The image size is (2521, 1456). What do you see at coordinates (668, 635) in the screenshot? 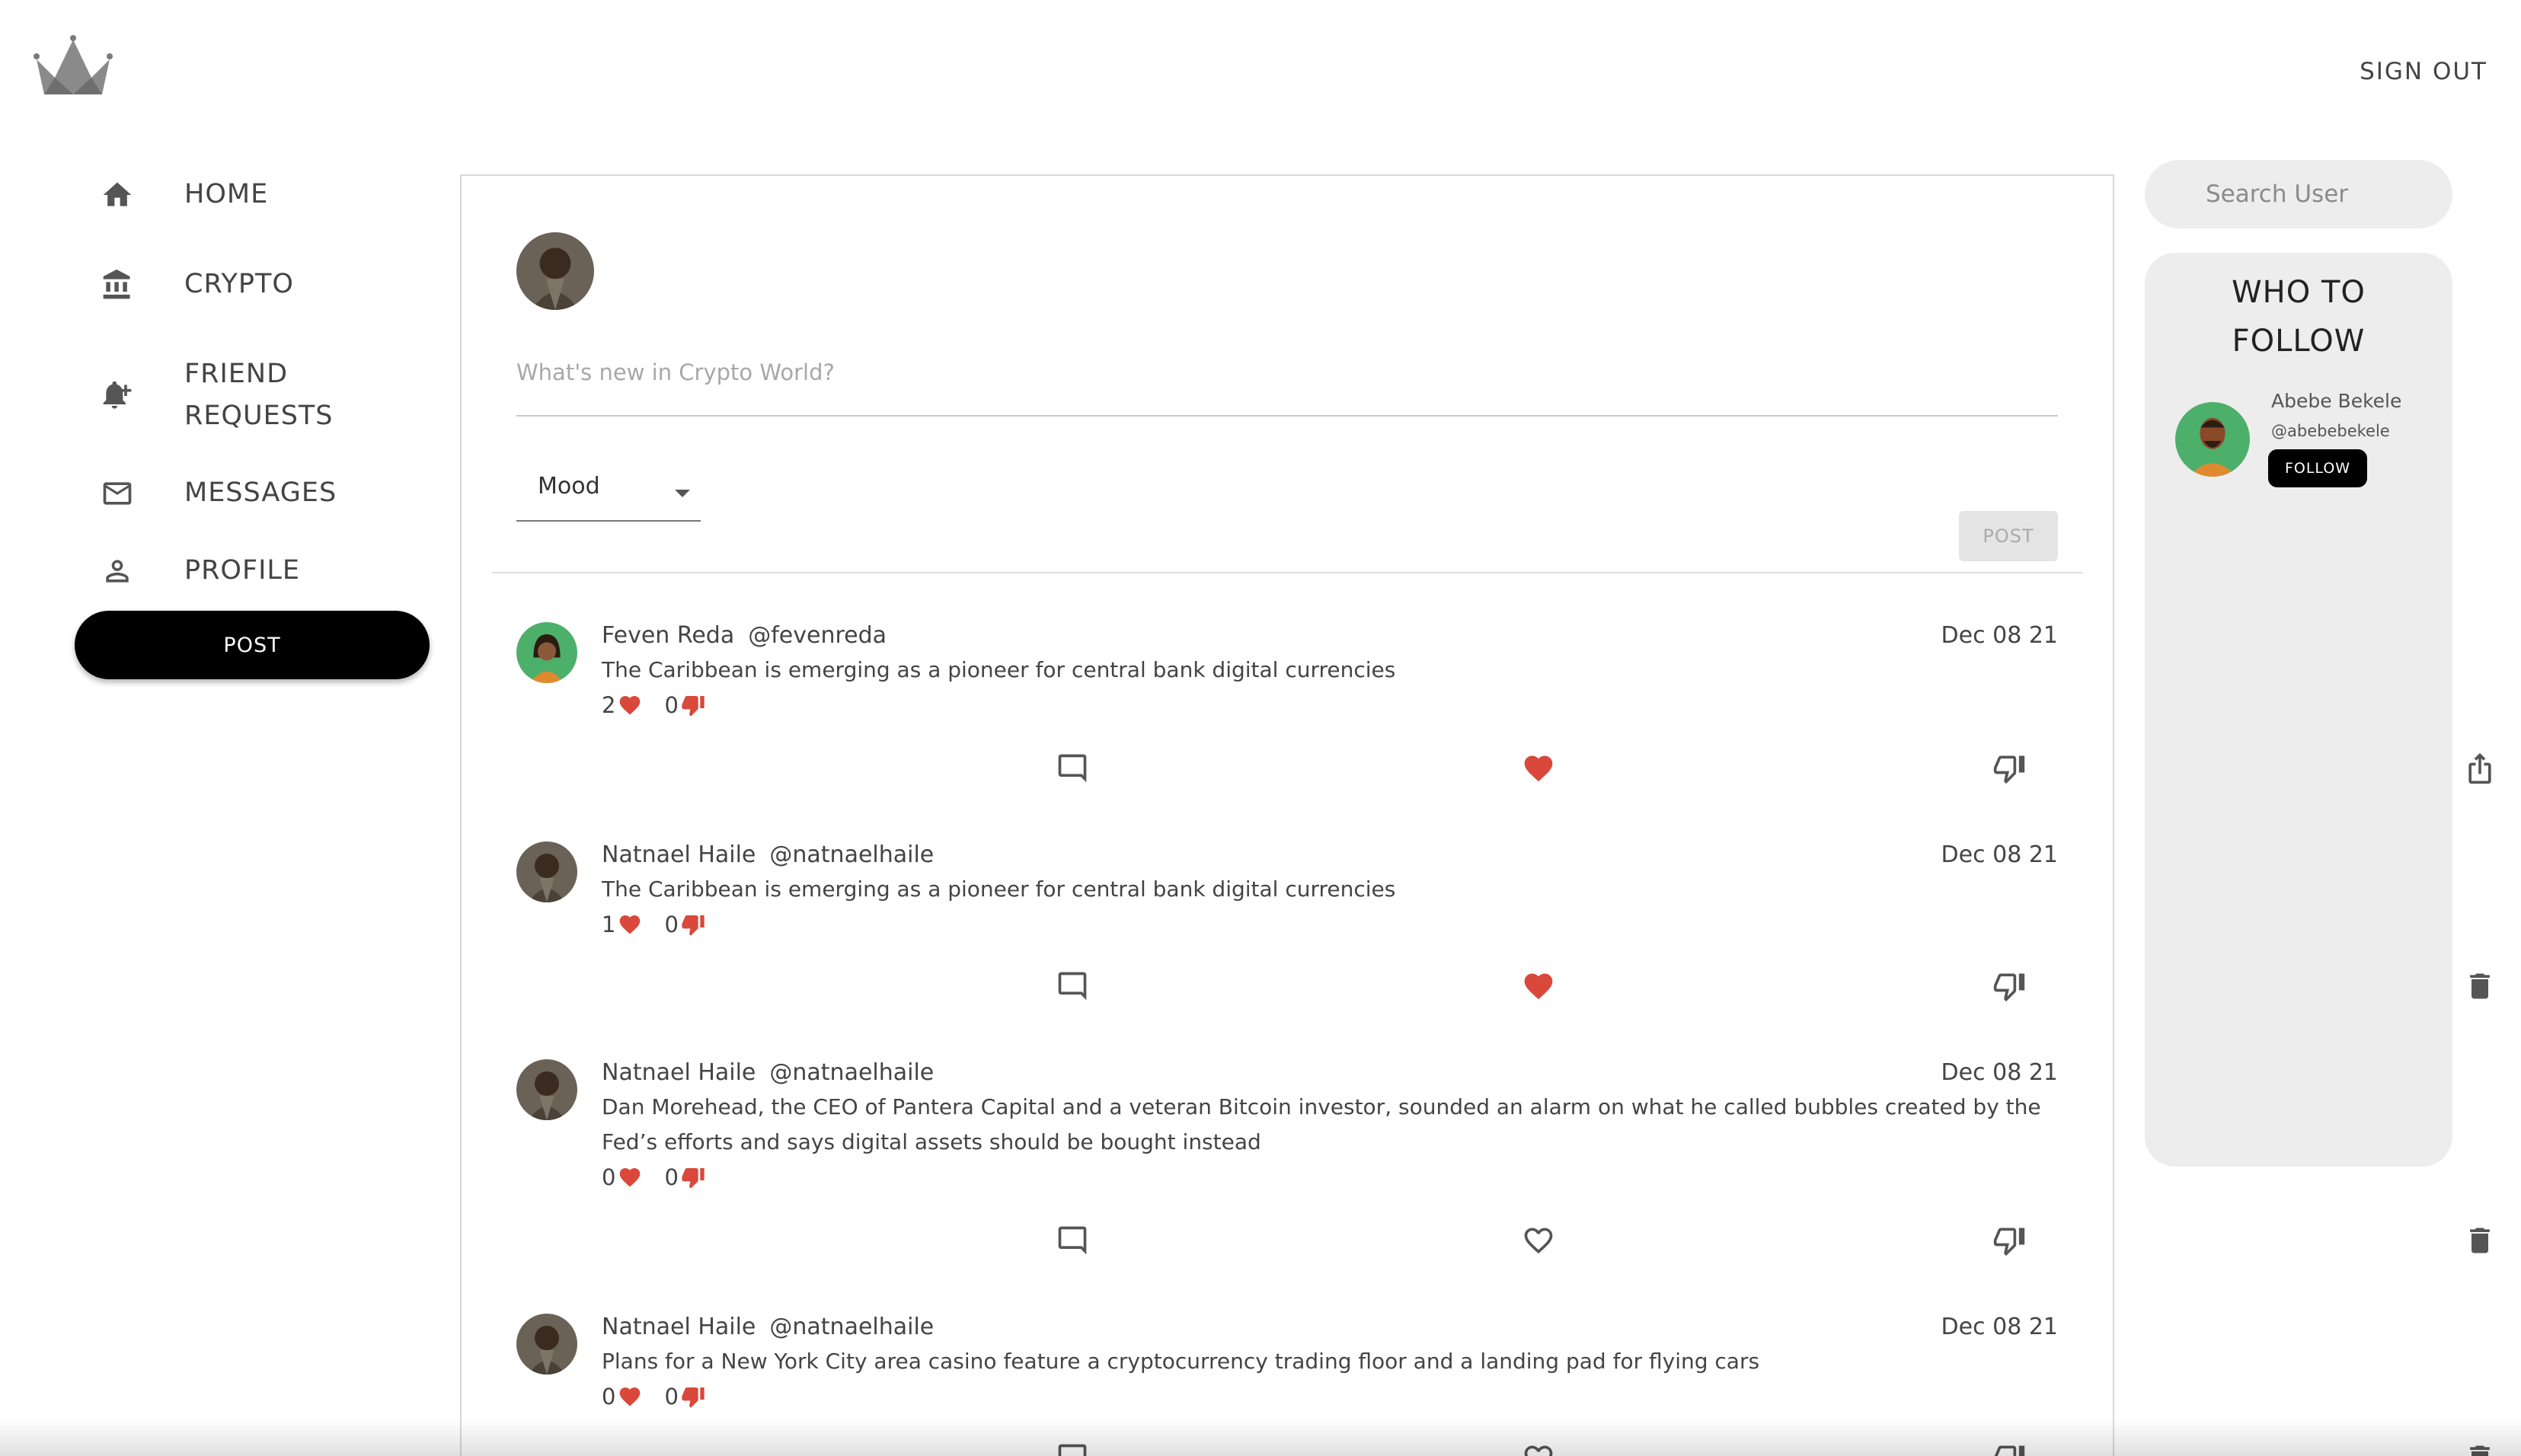
I see `post-author-name: Feven Reda` at bounding box center [668, 635].